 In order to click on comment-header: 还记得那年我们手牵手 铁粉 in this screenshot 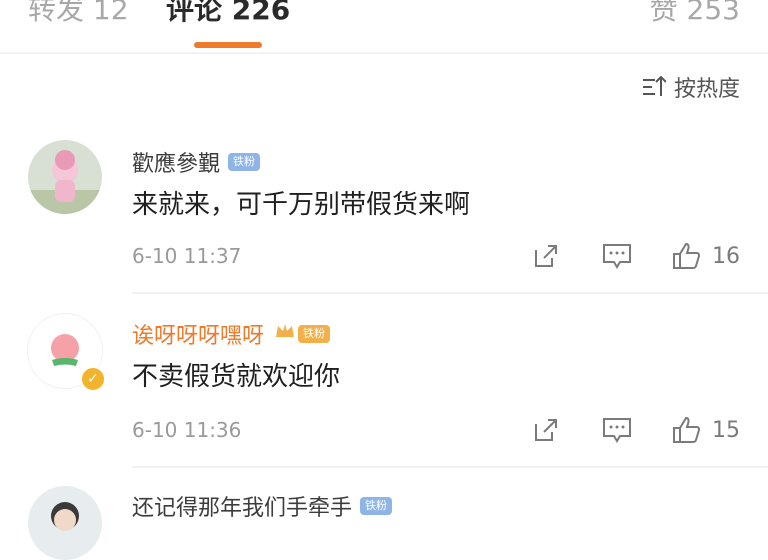, I will do `click(262, 506)`.